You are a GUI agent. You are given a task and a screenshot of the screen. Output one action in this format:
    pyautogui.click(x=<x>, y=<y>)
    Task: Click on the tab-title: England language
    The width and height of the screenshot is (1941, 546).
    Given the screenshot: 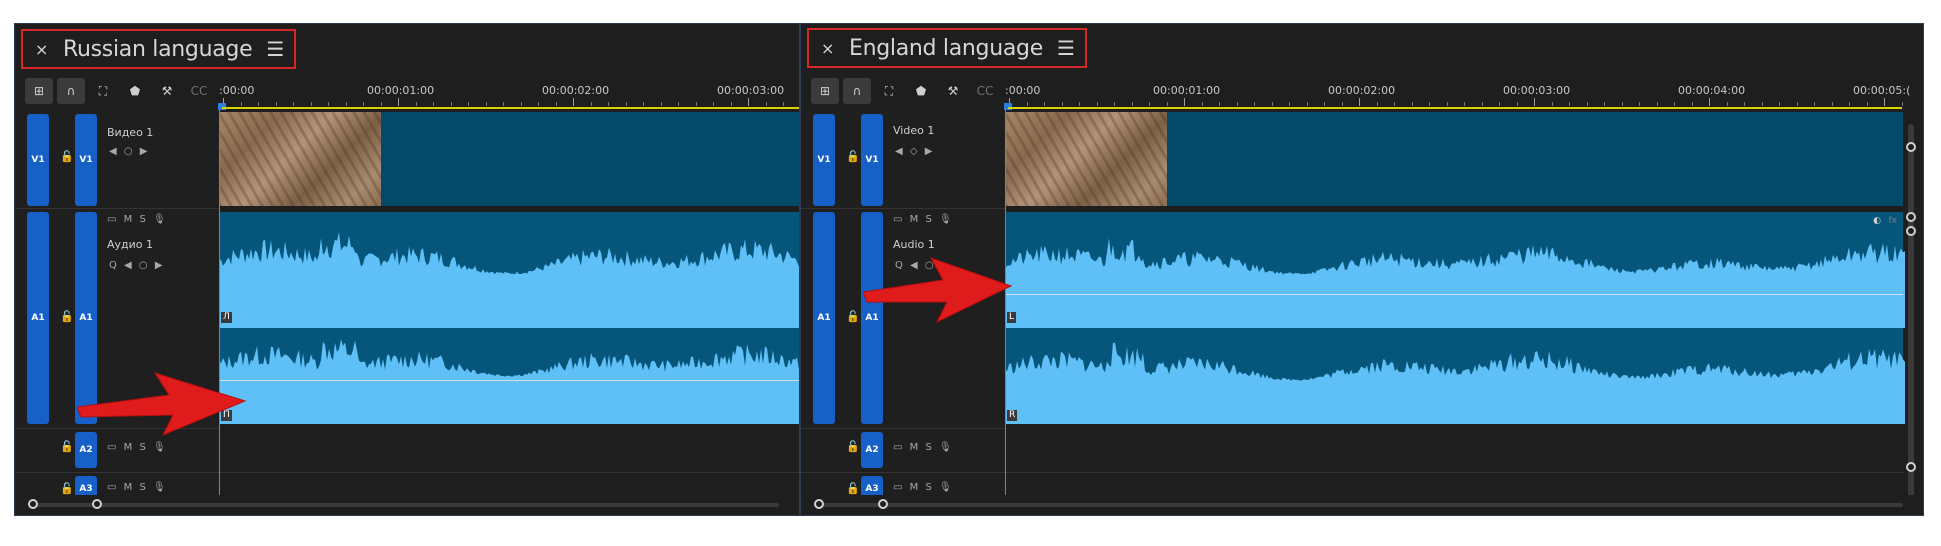 What is the action you would take?
    pyautogui.click(x=946, y=48)
    